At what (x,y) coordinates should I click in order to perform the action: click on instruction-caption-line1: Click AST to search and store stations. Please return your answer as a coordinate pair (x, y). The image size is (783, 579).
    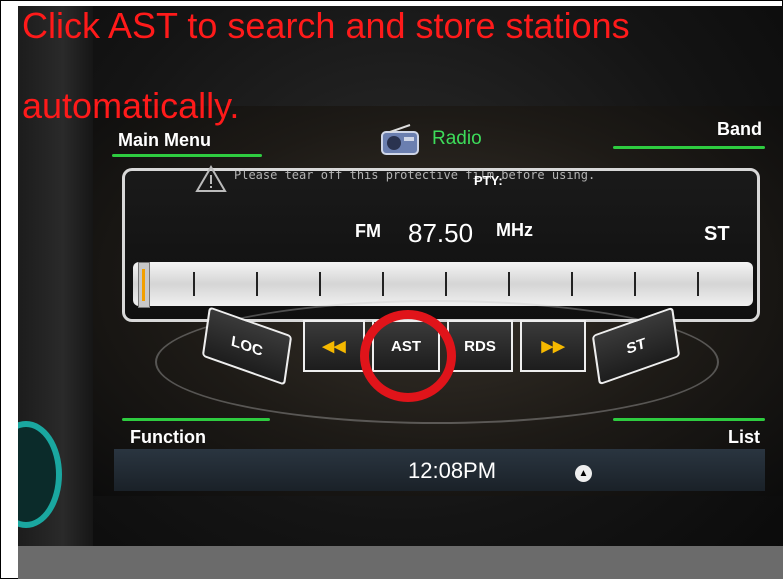
    Looking at the image, I should click on (326, 25).